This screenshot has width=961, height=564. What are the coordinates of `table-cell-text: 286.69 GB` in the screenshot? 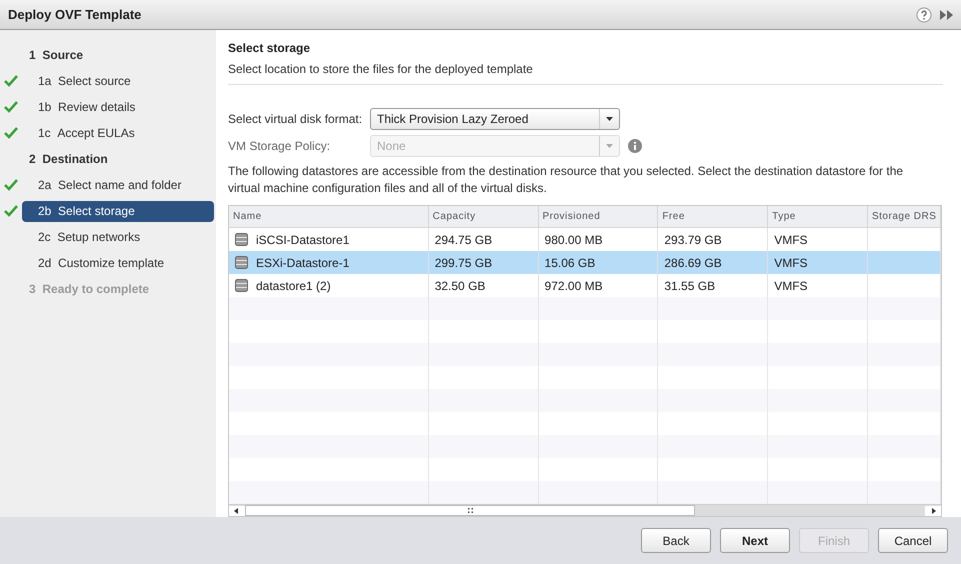 It's located at (693, 263).